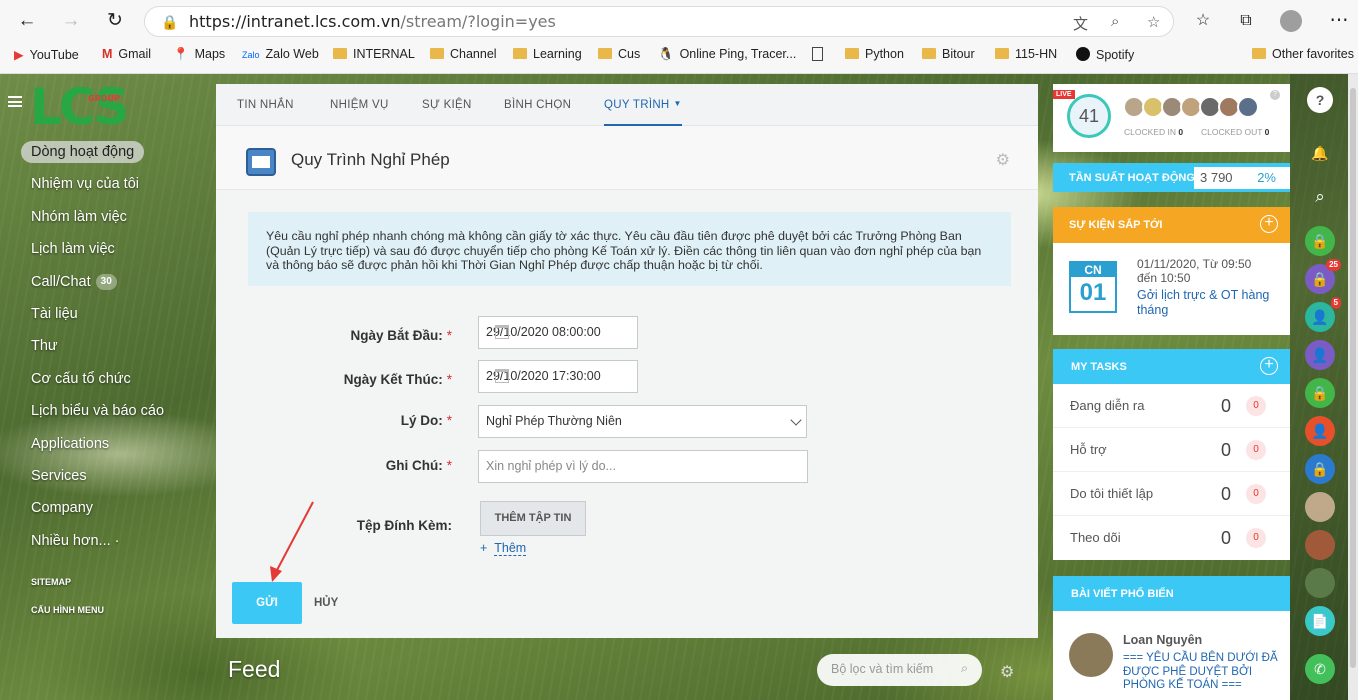  I want to click on end-date-input: 29/10/2020 17:30:00, so click(558, 376).